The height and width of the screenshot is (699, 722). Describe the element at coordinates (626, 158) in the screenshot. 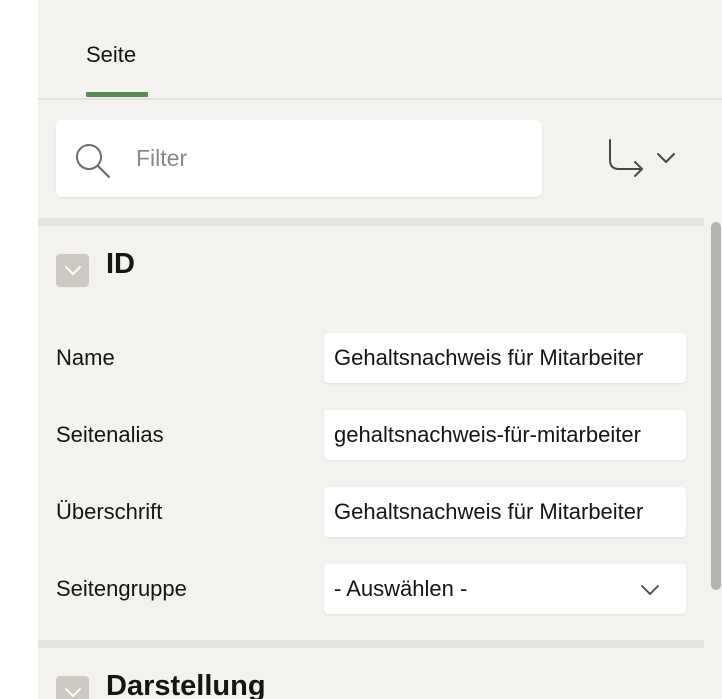

I see `corner-down-right-arrow-icon` at that location.